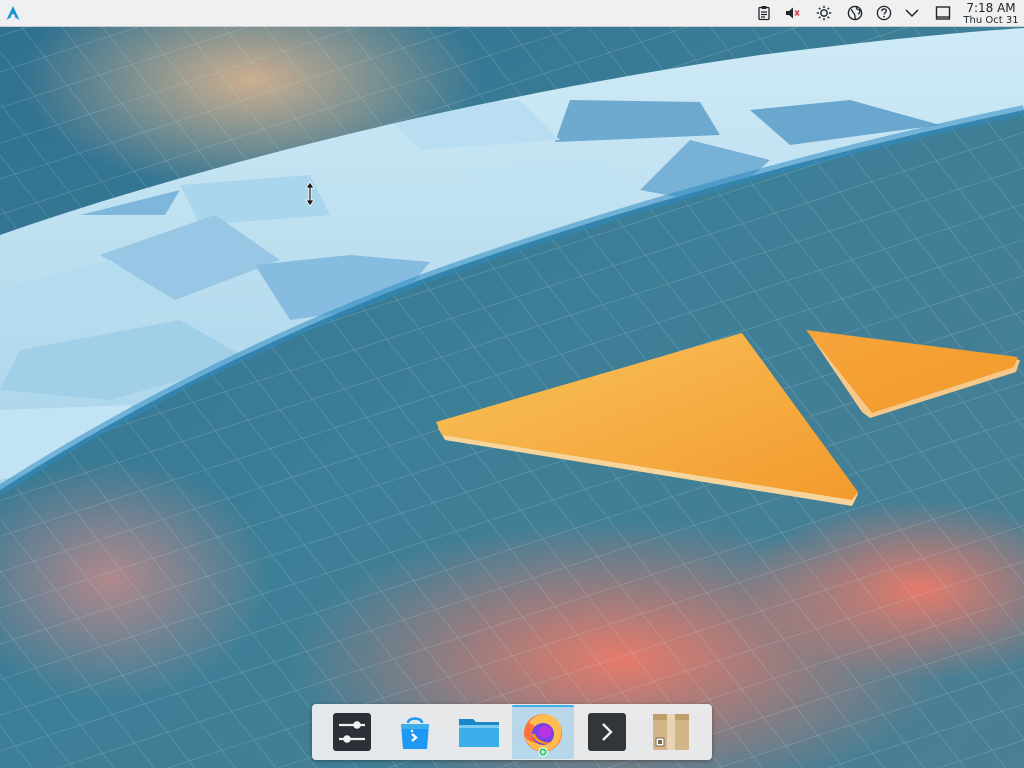  I want to click on clock-date: Thu Oct 31, so click(991, 20).